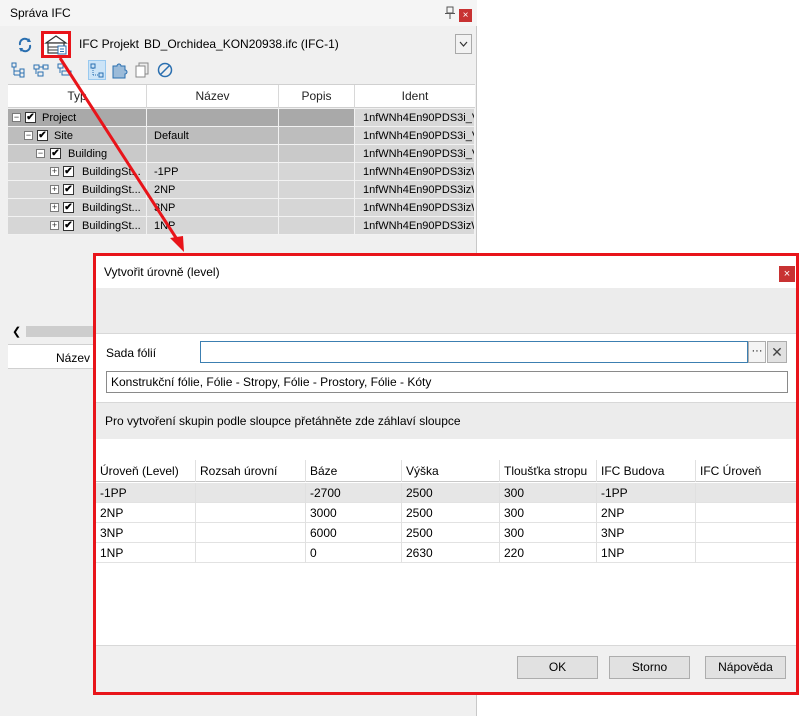 The width and height of the screenshot is (800, 716). I want to click on puzzle-icon, so click(119, 70).